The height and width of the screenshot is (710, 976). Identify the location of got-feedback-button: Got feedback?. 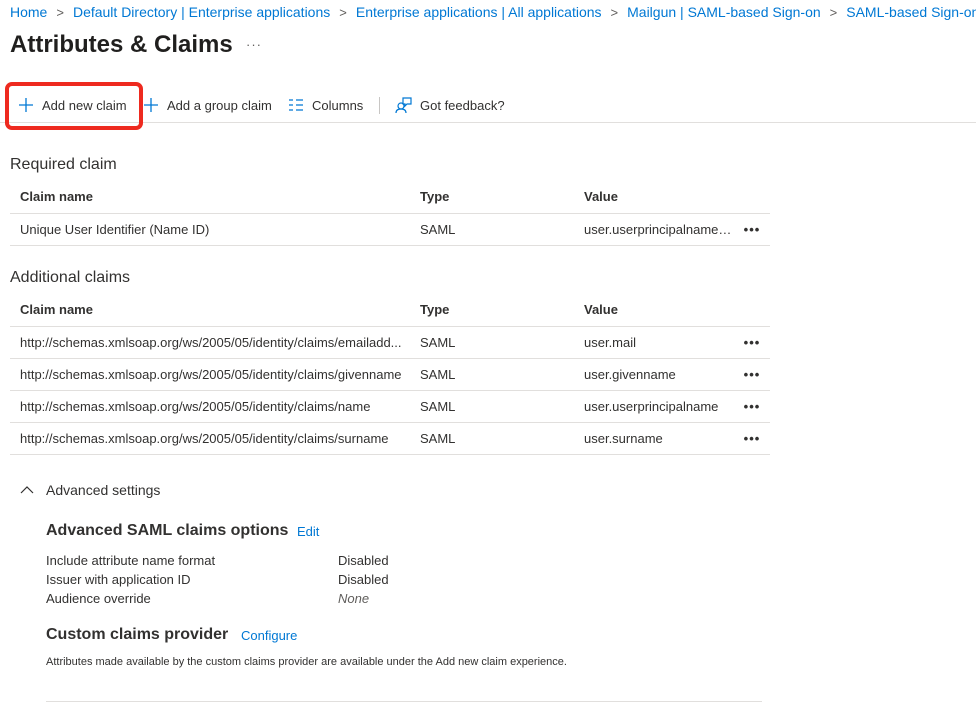
(450, 105).